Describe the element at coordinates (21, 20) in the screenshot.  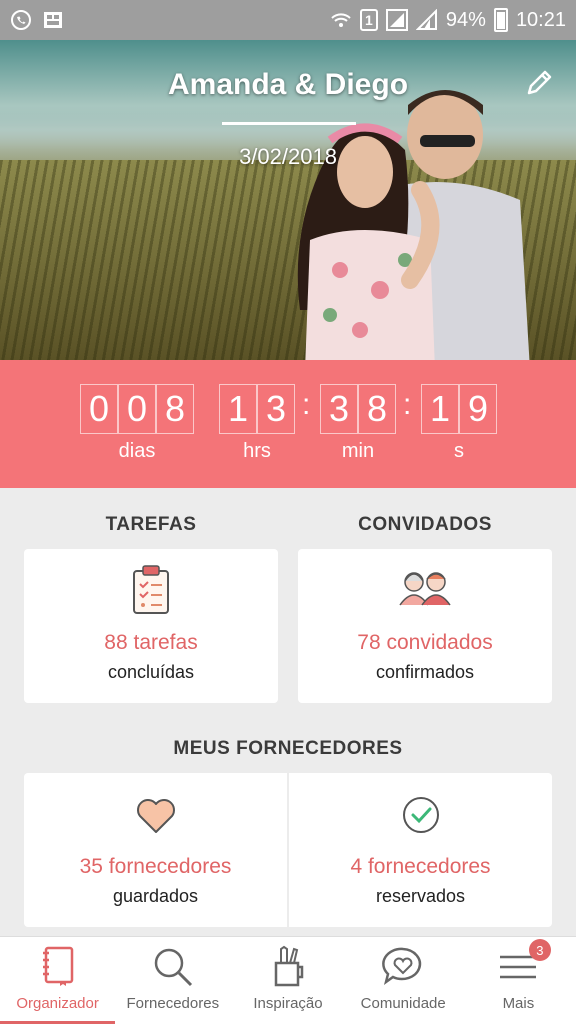
I see `whatsapp-icon` at that location.